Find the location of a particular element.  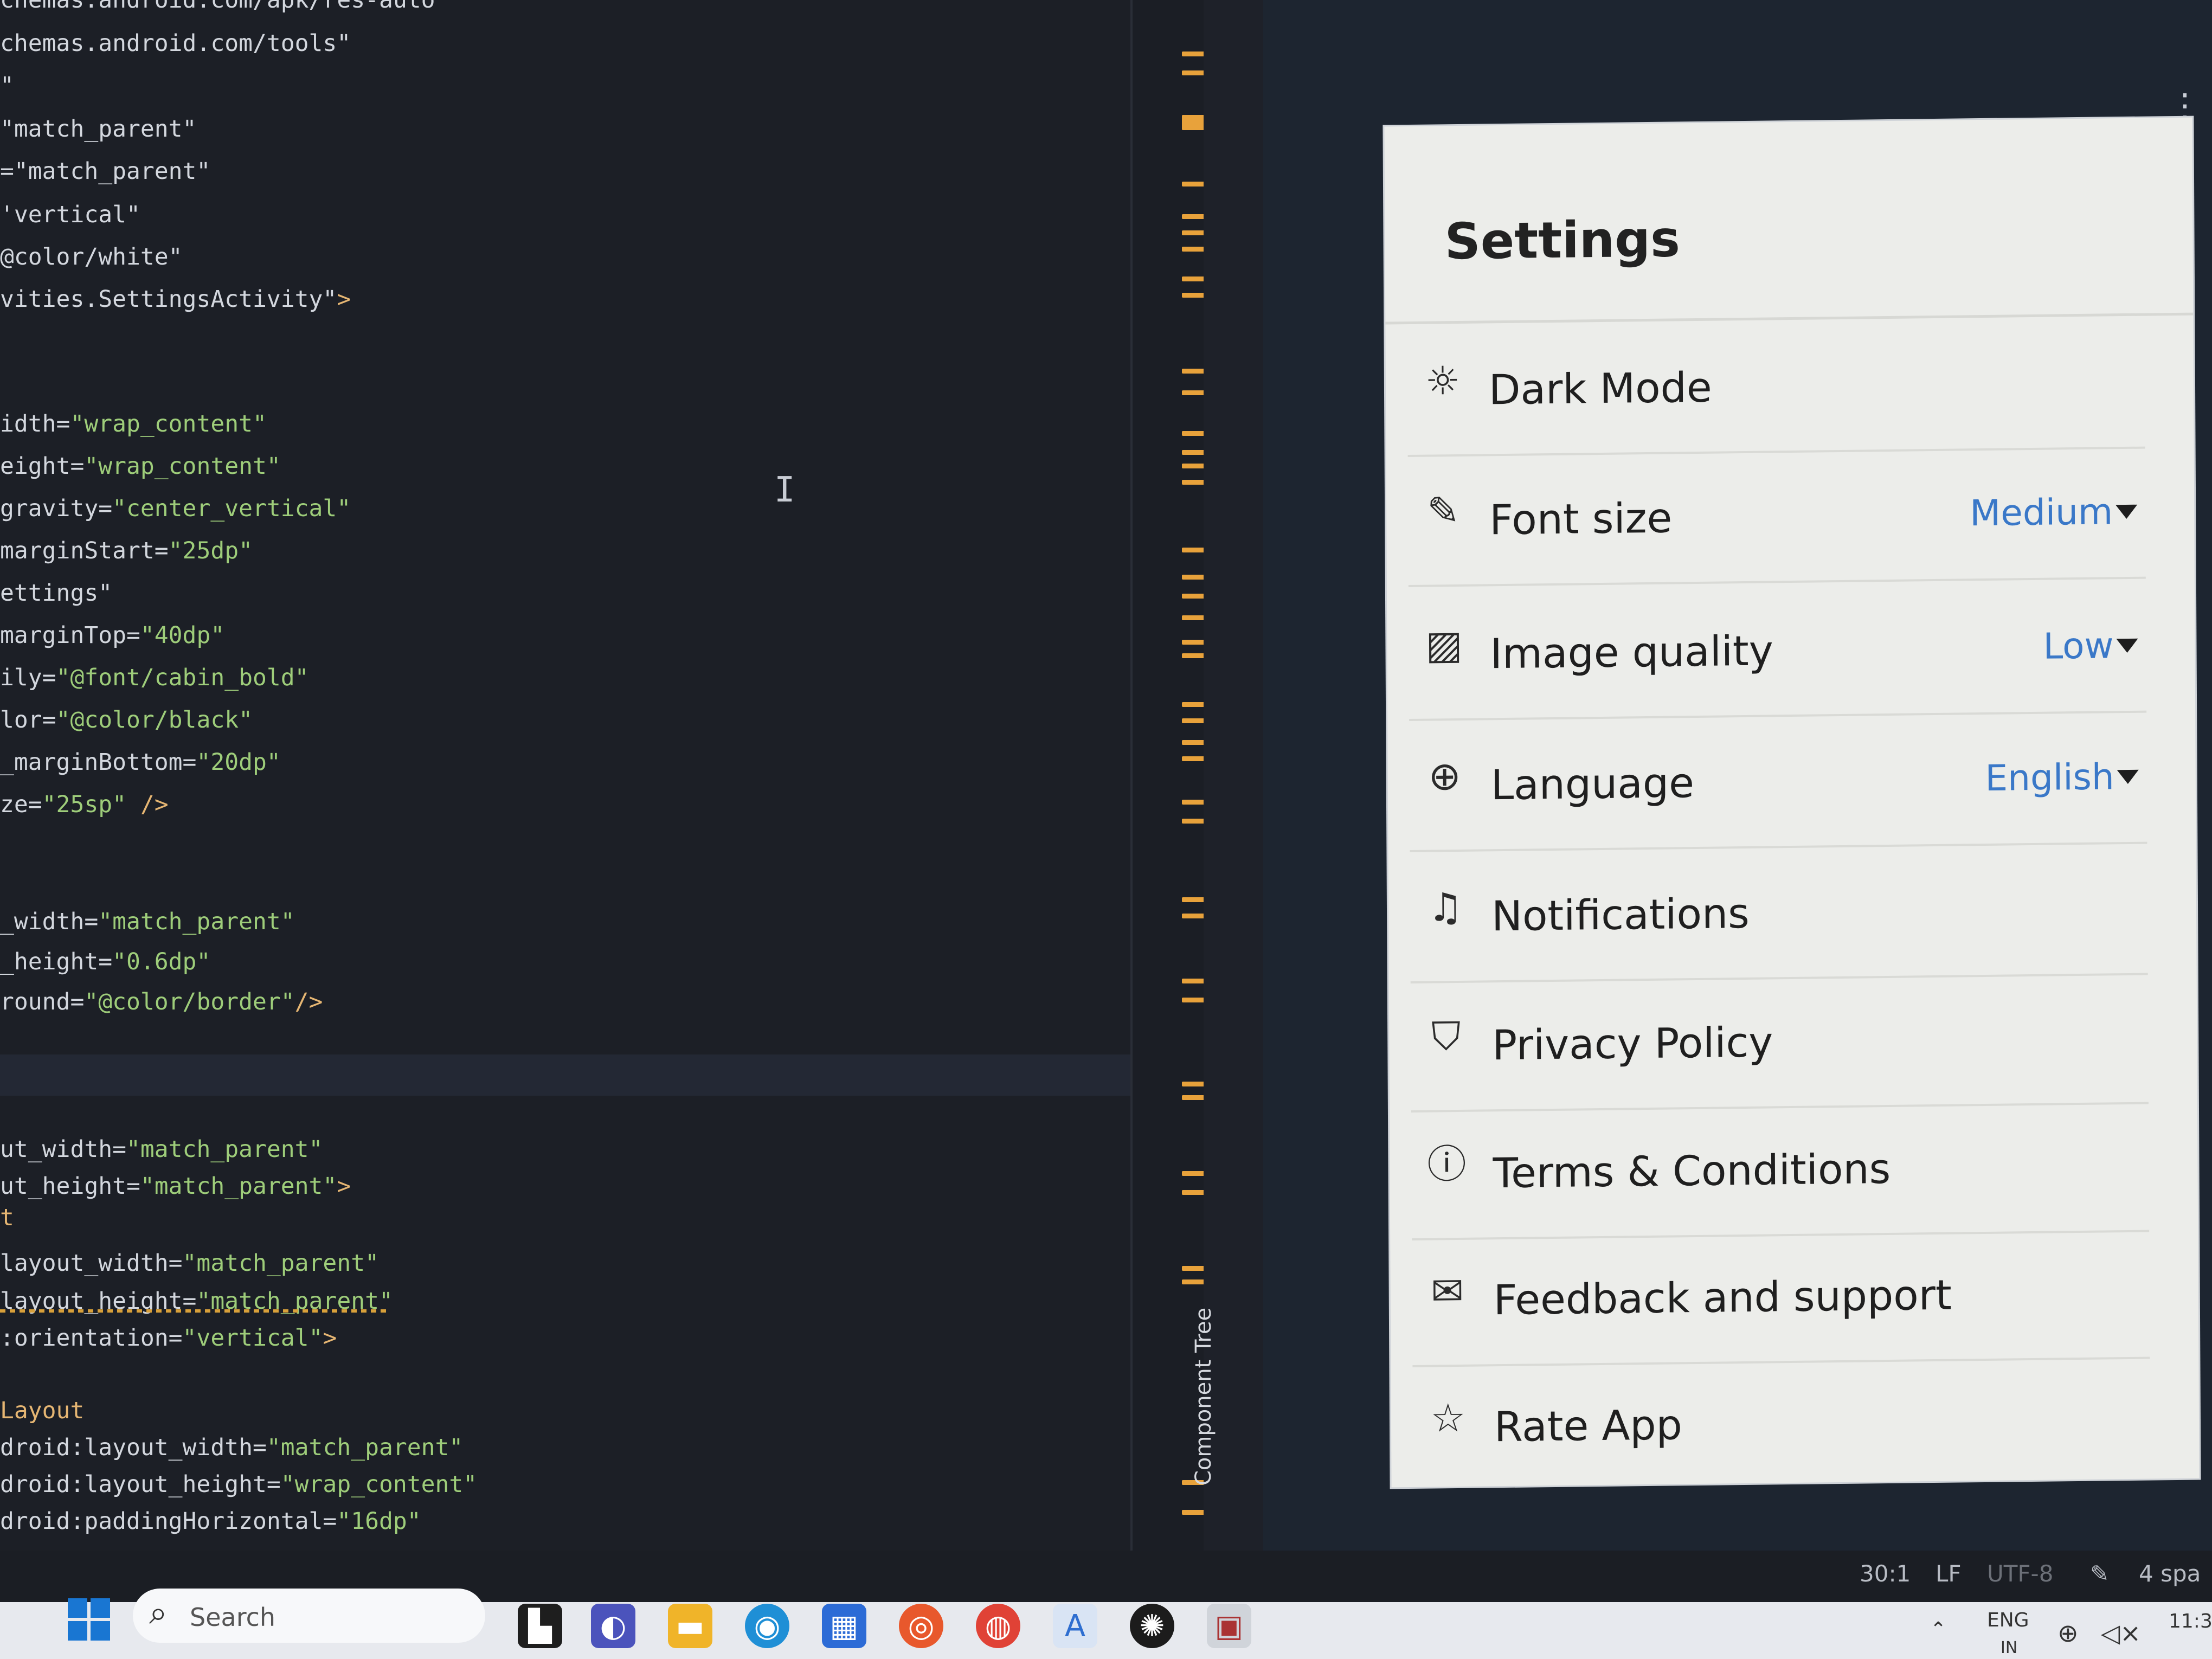

code-line: round="@color/border"/> is located at coordinates (161, 1002).